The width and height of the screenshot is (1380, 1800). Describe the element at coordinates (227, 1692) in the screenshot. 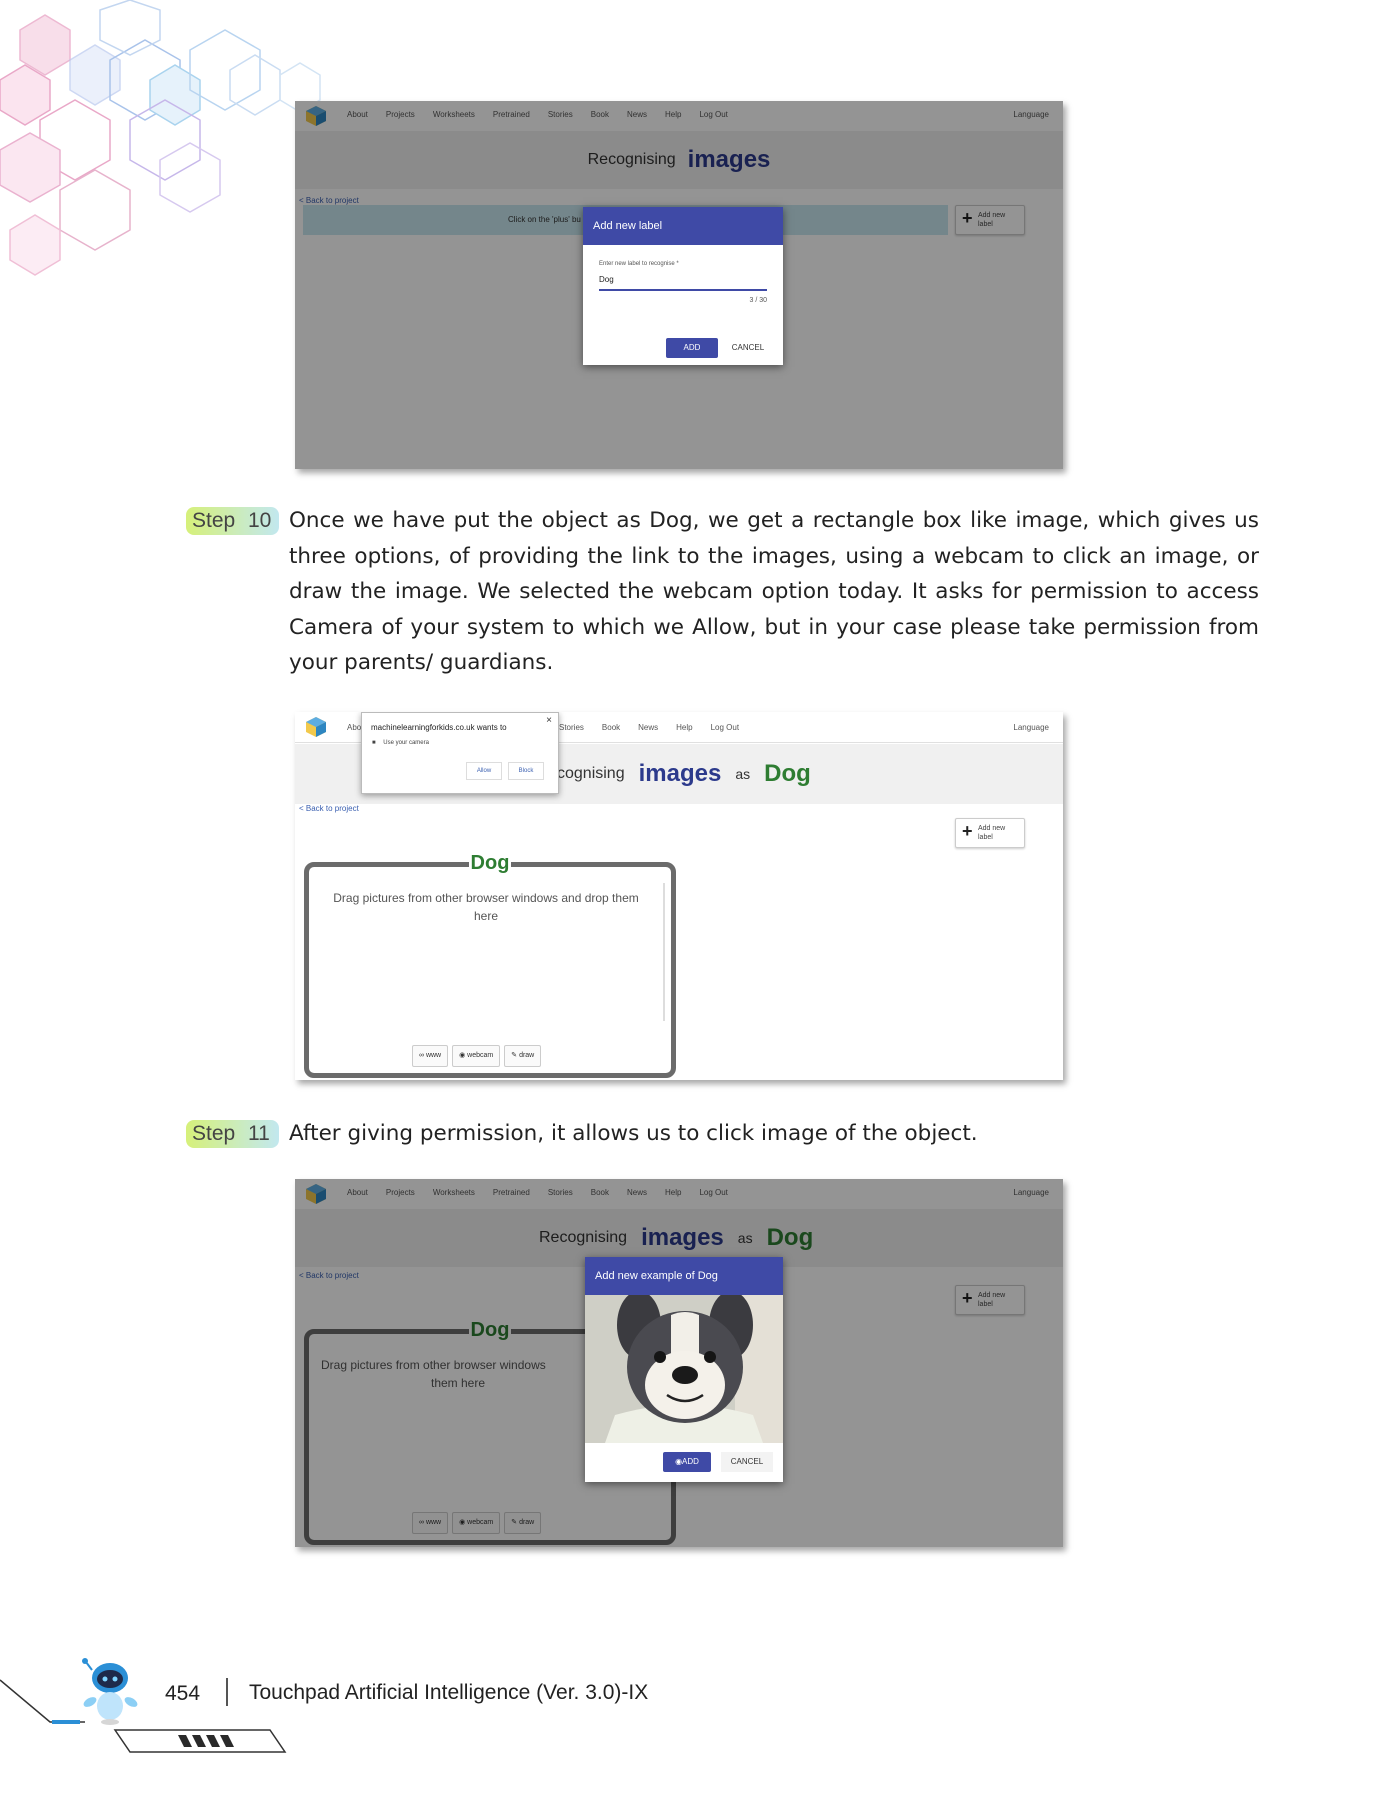

I see `footer-divider` at that location.